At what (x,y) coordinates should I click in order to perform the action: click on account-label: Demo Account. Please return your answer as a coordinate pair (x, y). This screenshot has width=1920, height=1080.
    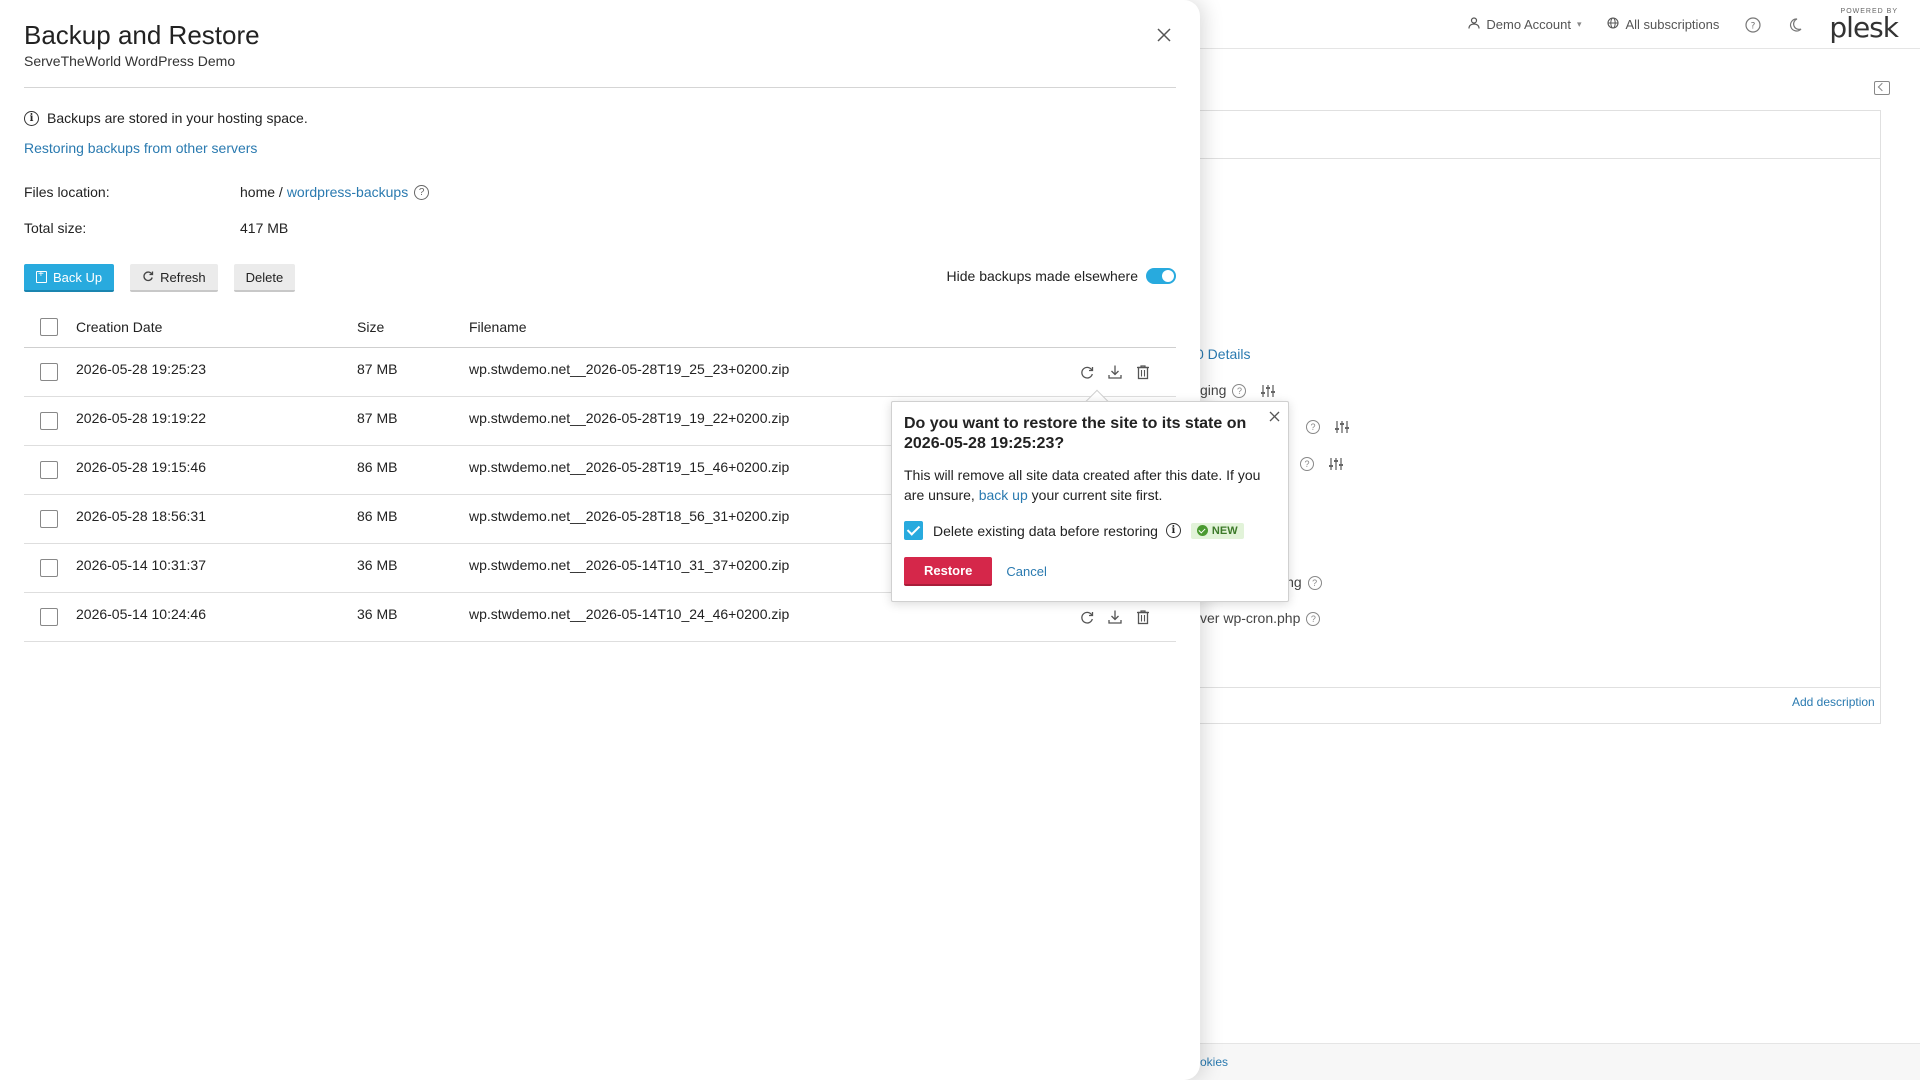
    Looking at the image, I should click on (1528, 24).